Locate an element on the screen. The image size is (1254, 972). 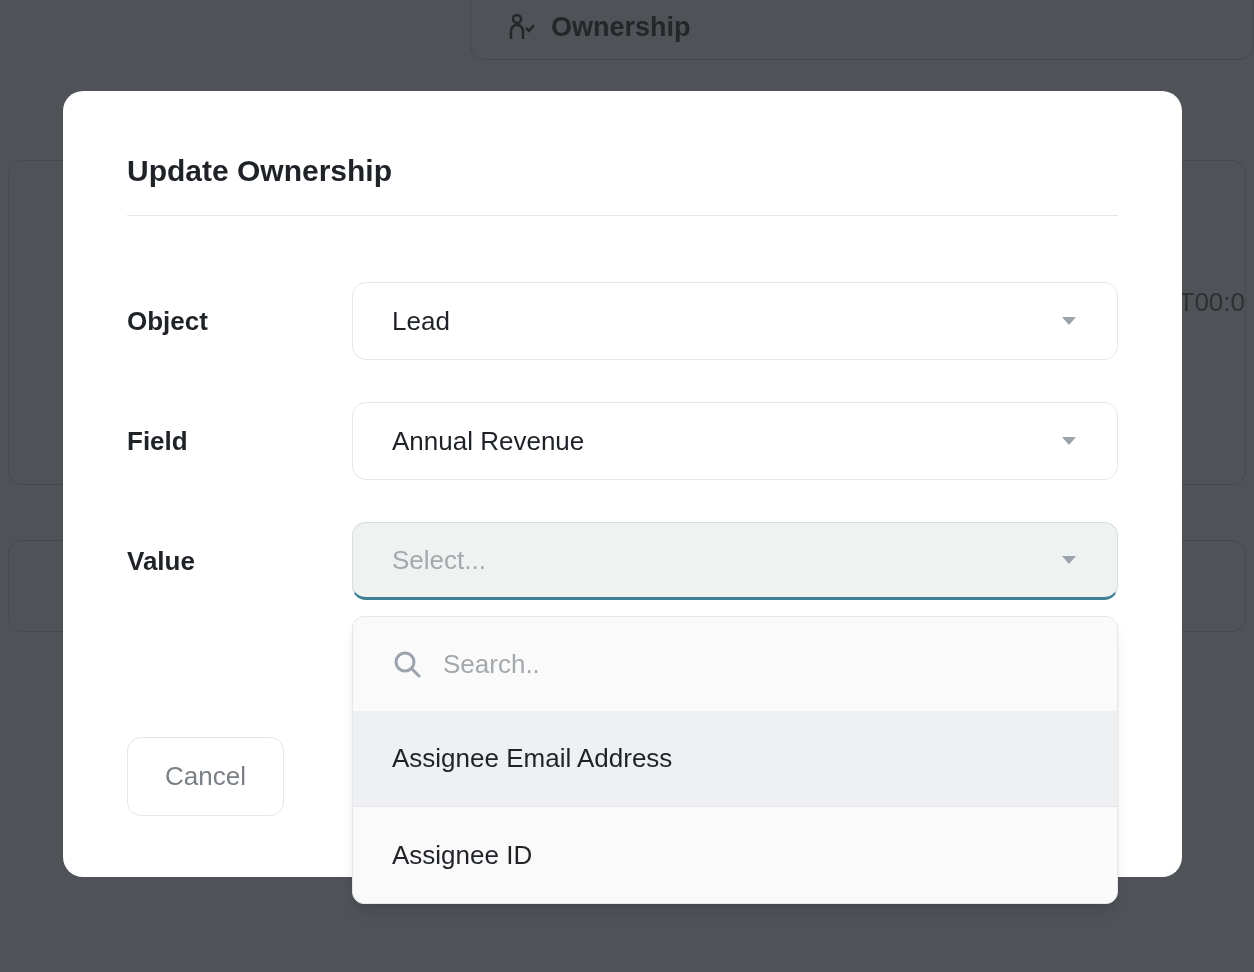
cancel-button: Cancel is located at coordinates (205, 776).